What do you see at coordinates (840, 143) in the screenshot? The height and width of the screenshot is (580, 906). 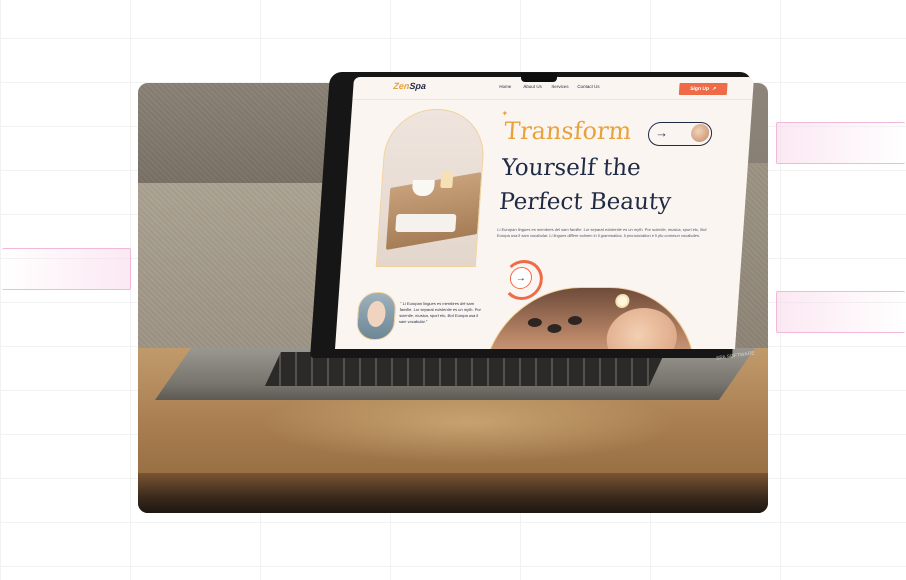 I see `decor-glow-right-top` at bounding box center [840, 143].